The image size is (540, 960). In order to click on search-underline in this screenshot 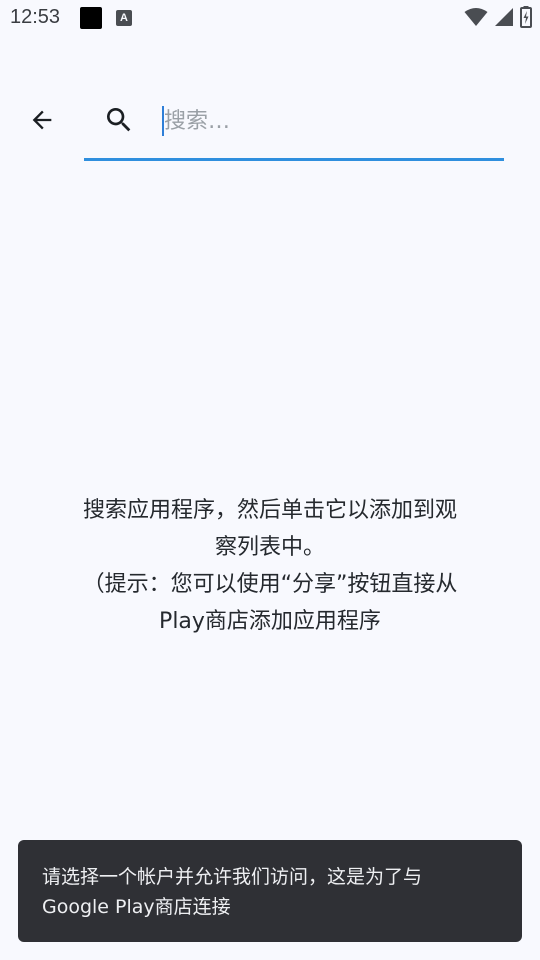, I will do `click(294, 159)`.